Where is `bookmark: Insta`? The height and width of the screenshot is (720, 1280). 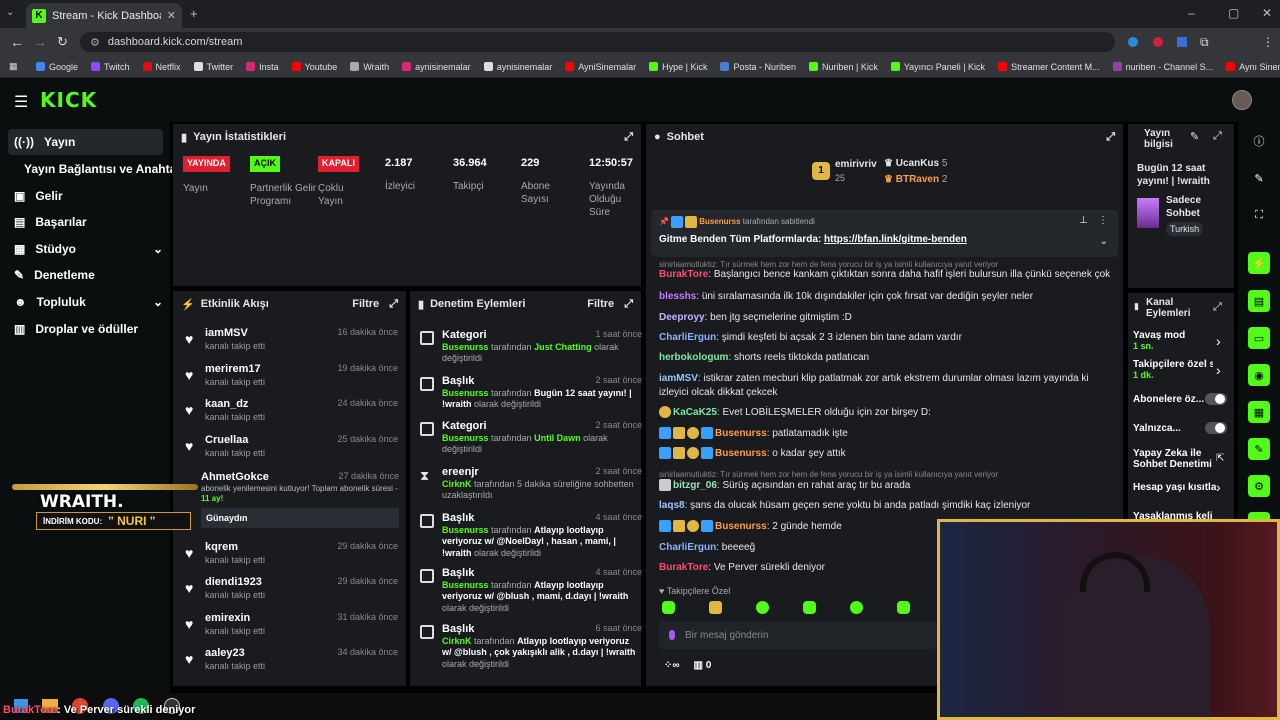 bookmark: Insta is located at coordinates (262, 67).